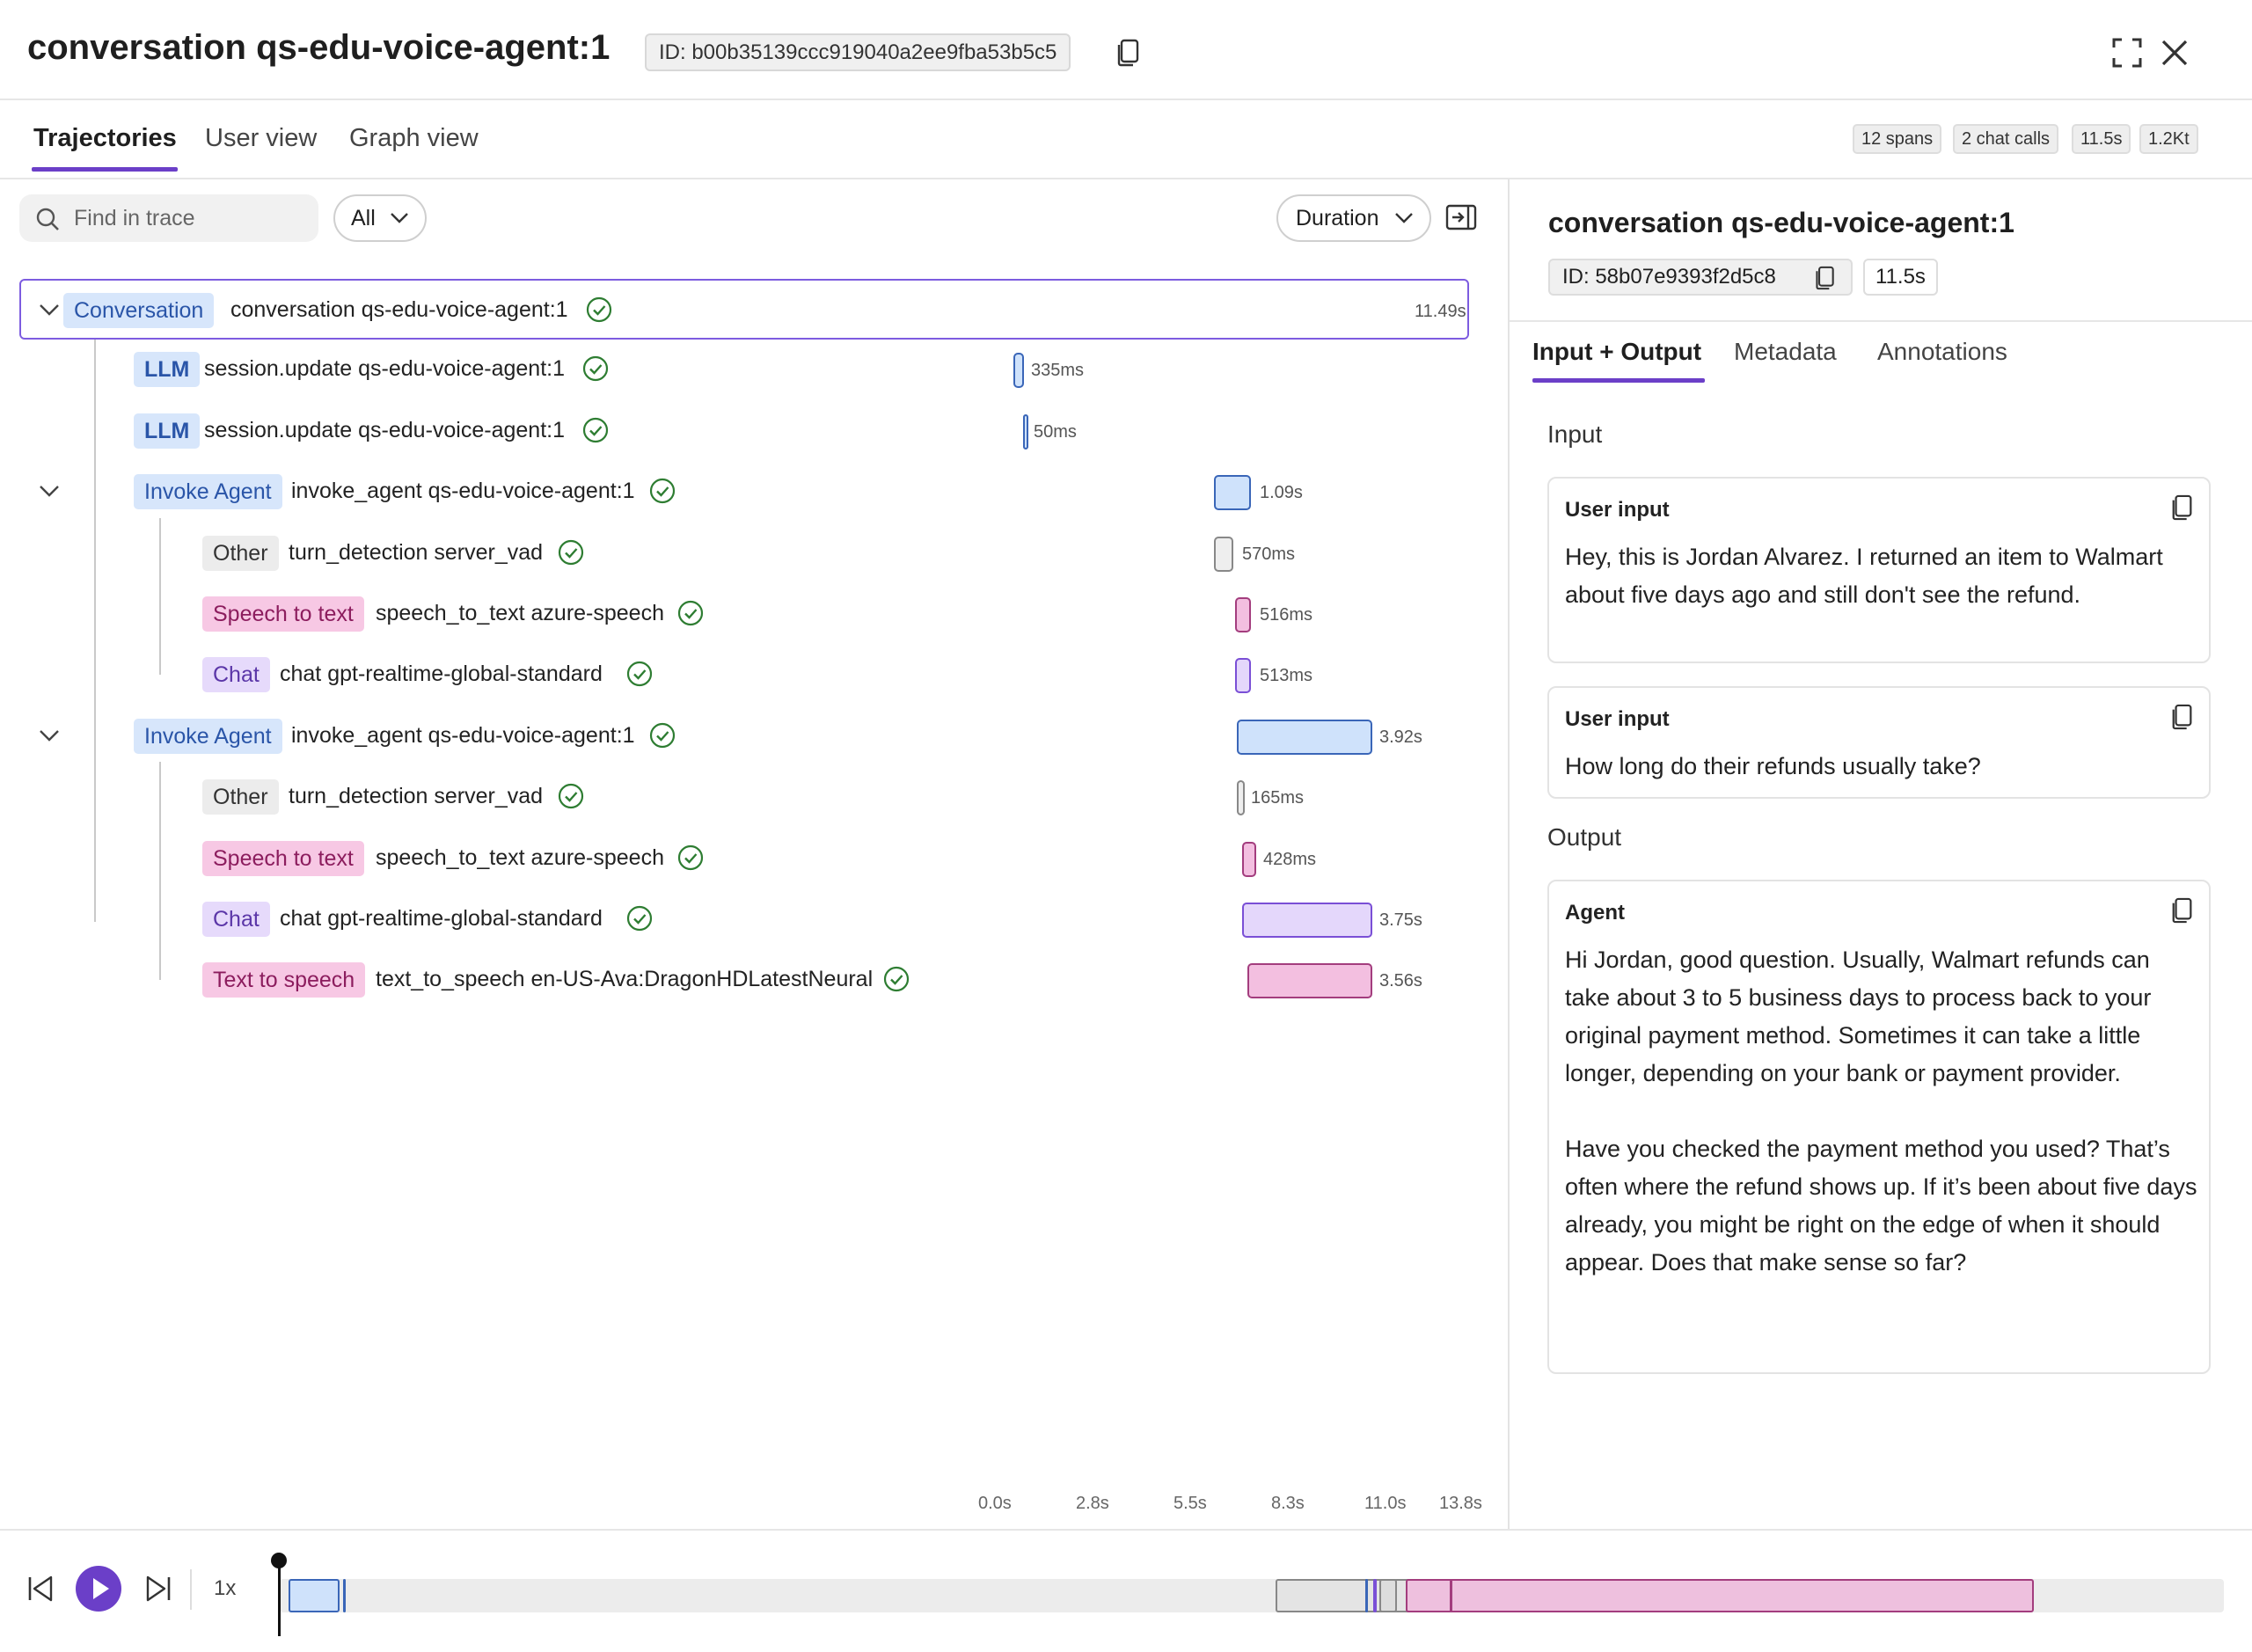  Describe the element at coordinates (284, 980) in the screenshot. I see `span-type-badge: Text to speech` at that location.